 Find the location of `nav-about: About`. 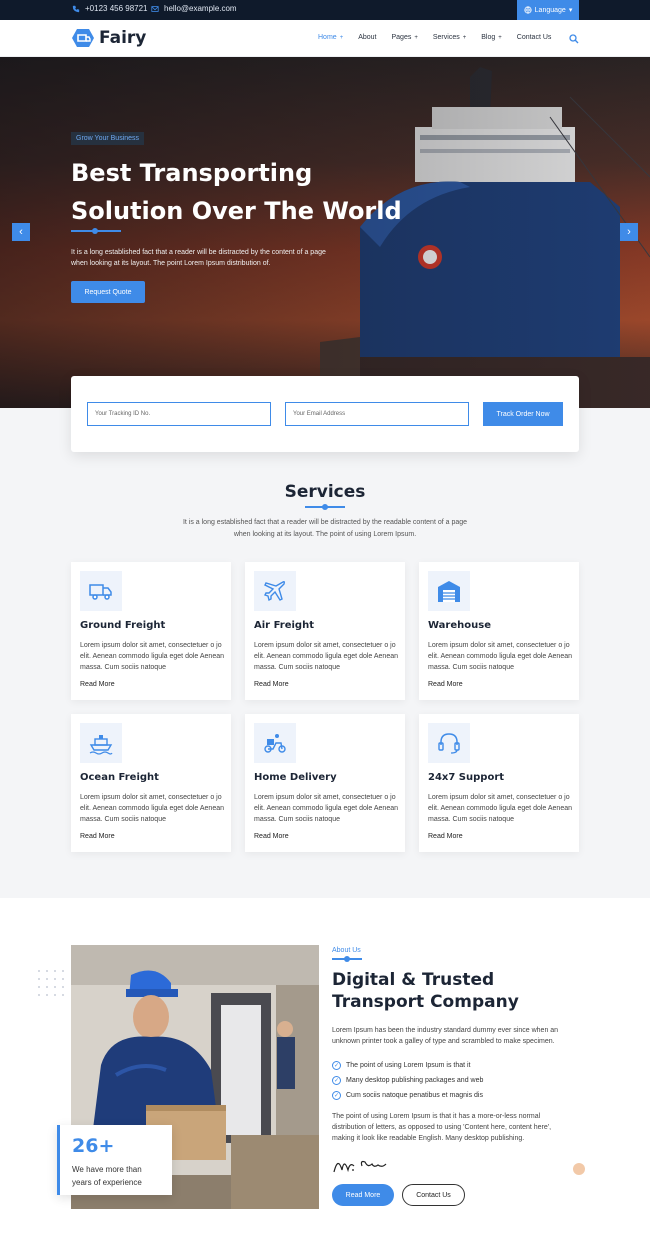

nav-about: About is located at coordinates (367, 37).